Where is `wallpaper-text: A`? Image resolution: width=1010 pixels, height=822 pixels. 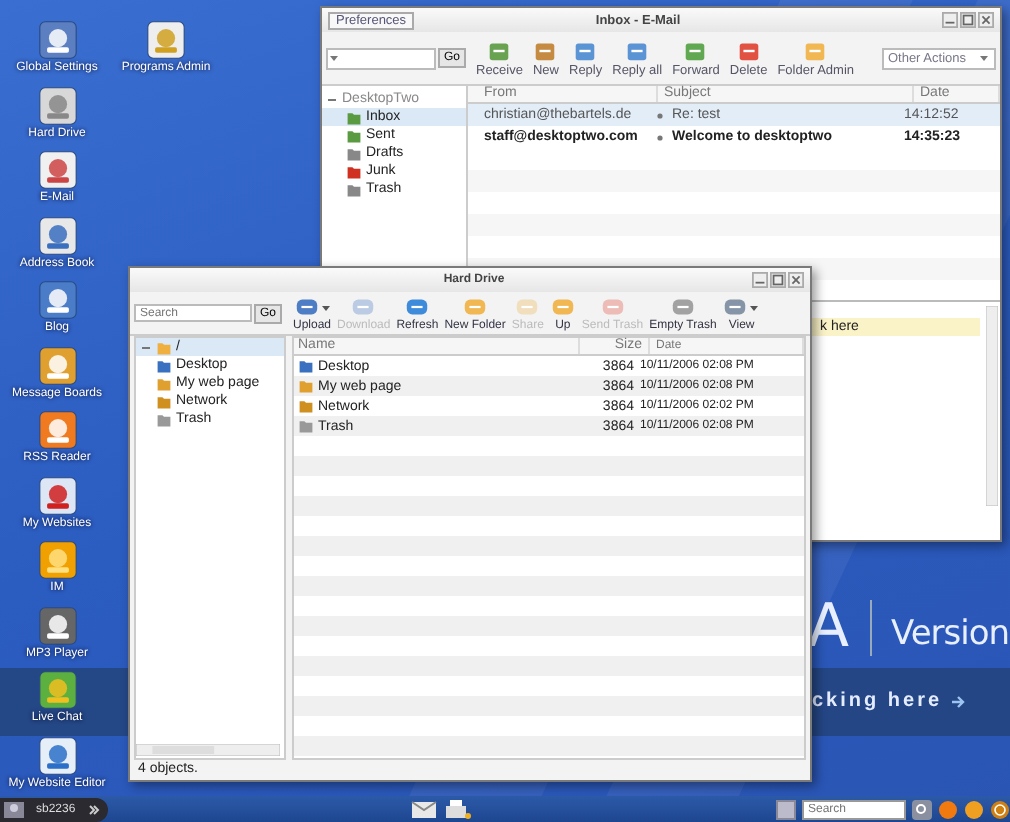 wallpaper-text: A is located at coordinates (829, 627).